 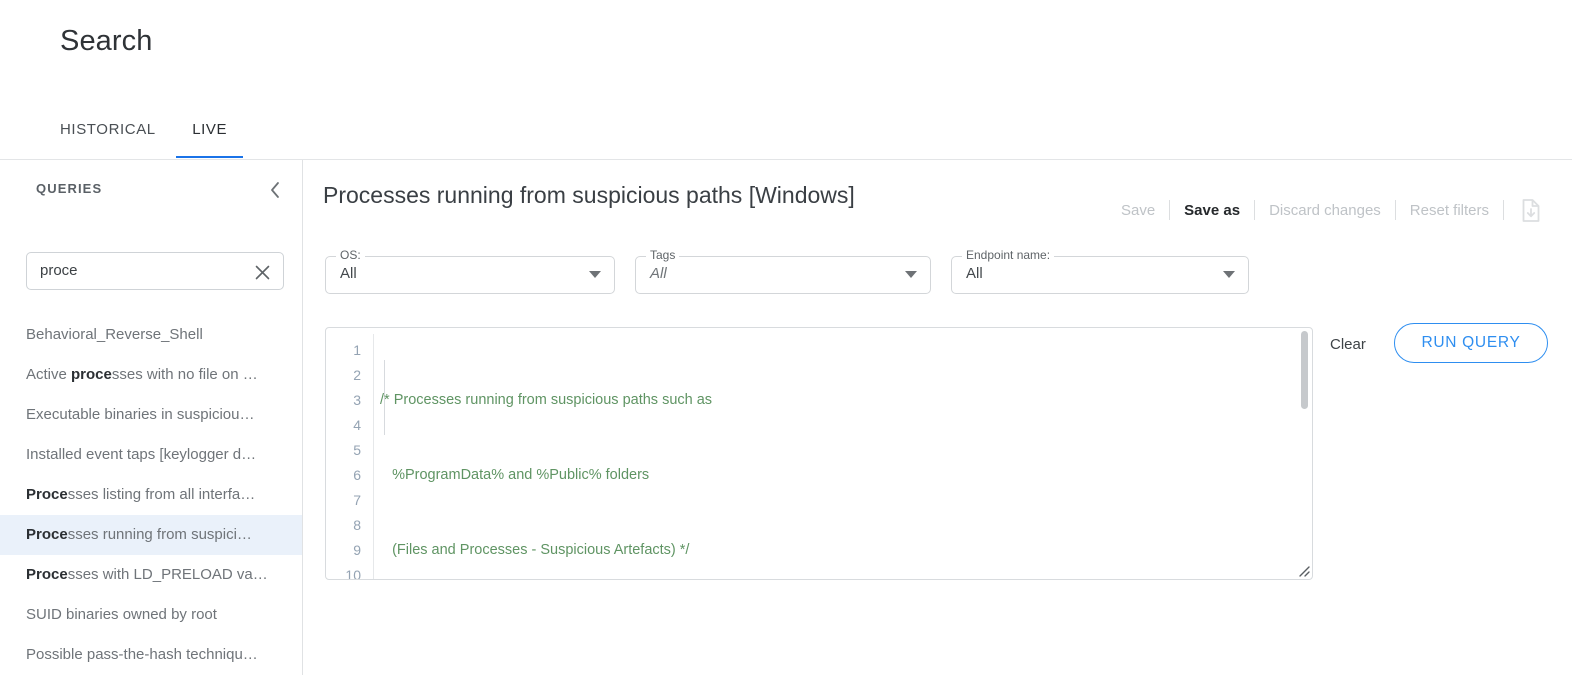 What do you see at coordinates (114, 334) in the screenshot?
I see `query-item-label: Behavioral_Reverse_Shell` at bounding box center [114, 334].